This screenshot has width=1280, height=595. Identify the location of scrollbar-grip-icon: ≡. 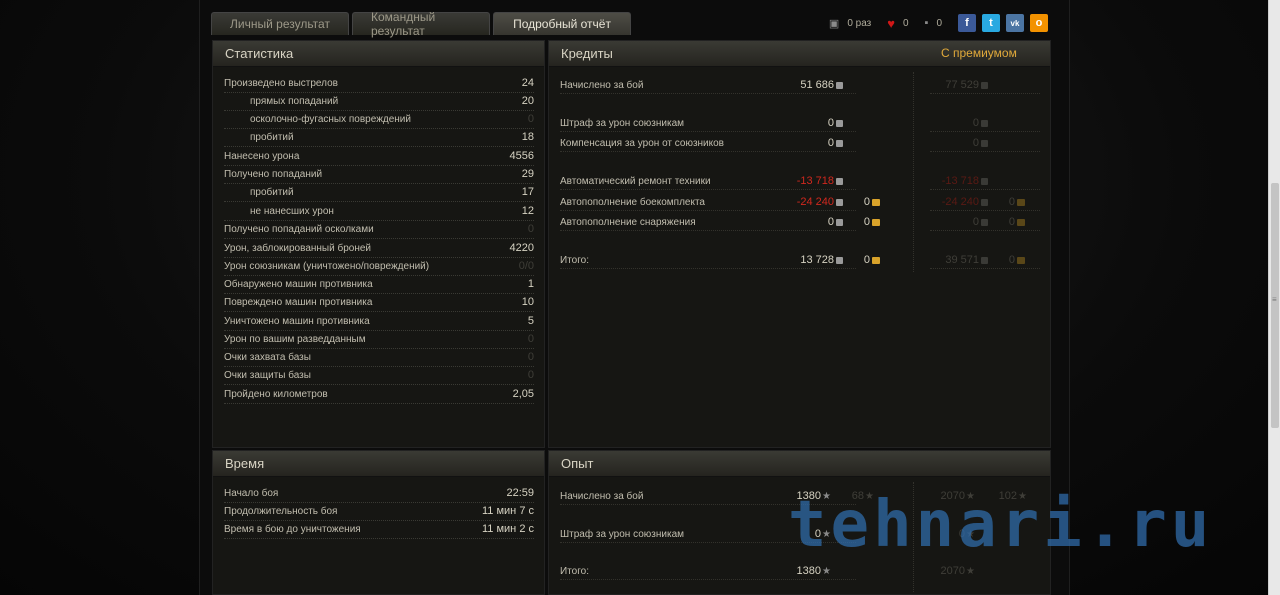
(1274, 299).